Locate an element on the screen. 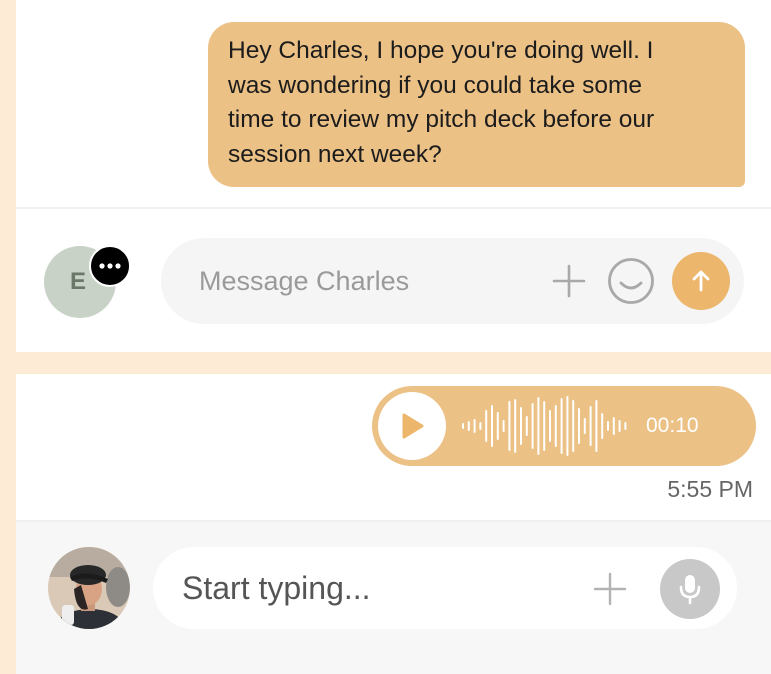  message-input-placeholder: Message Charles is located at coordinates (304, 281).